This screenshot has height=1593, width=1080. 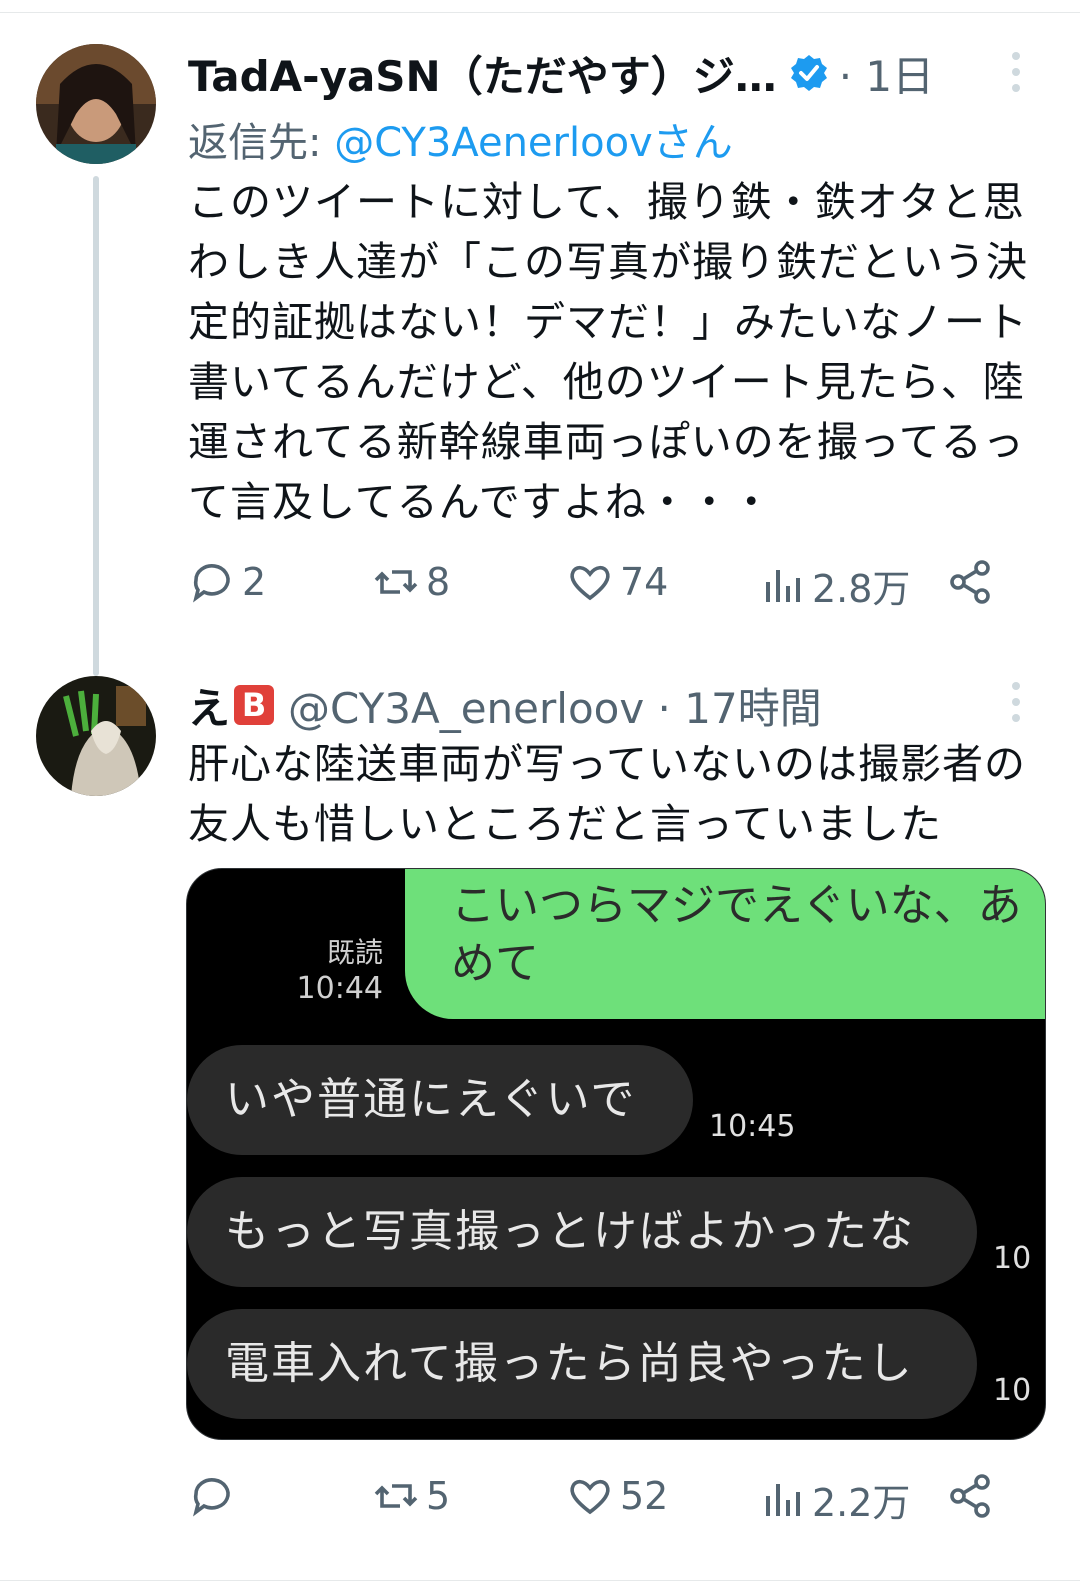 I want to click on reply-button: 2, so click(x=227, y=582).